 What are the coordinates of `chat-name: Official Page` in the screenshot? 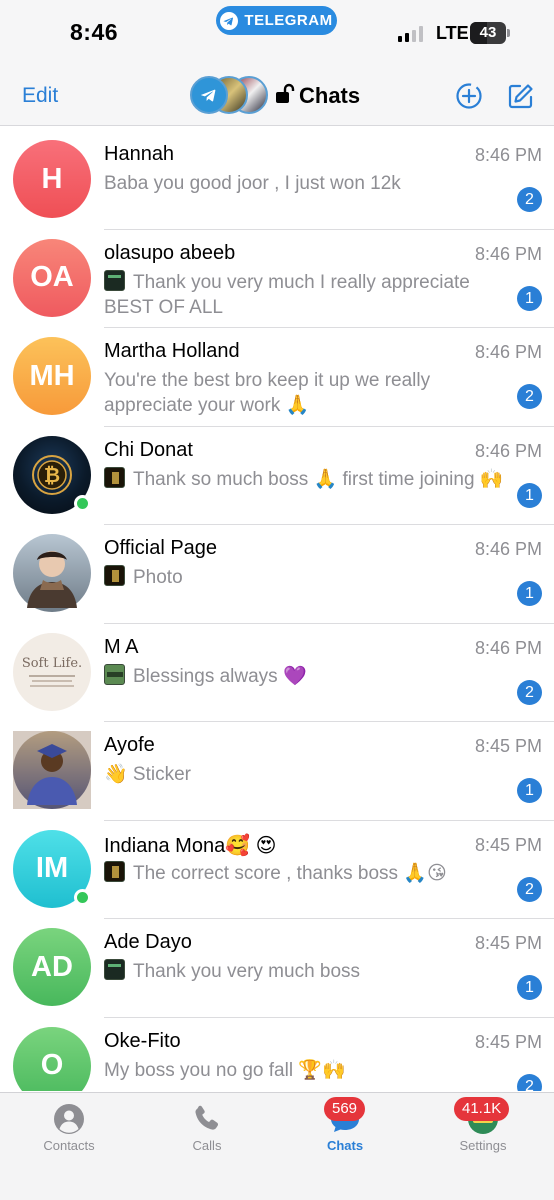 It's located at (161, 548).